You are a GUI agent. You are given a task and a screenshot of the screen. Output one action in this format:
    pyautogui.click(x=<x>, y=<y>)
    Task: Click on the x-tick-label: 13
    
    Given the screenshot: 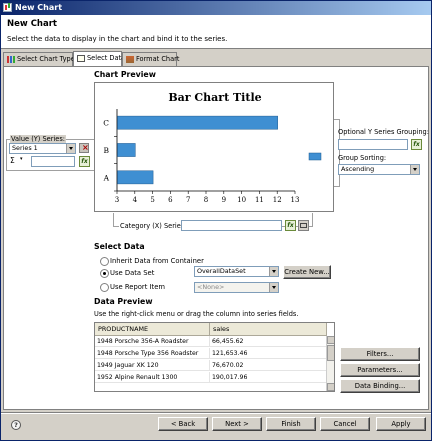 What is the action you would take?
    pyautogui.click(x=295, y=200)
    